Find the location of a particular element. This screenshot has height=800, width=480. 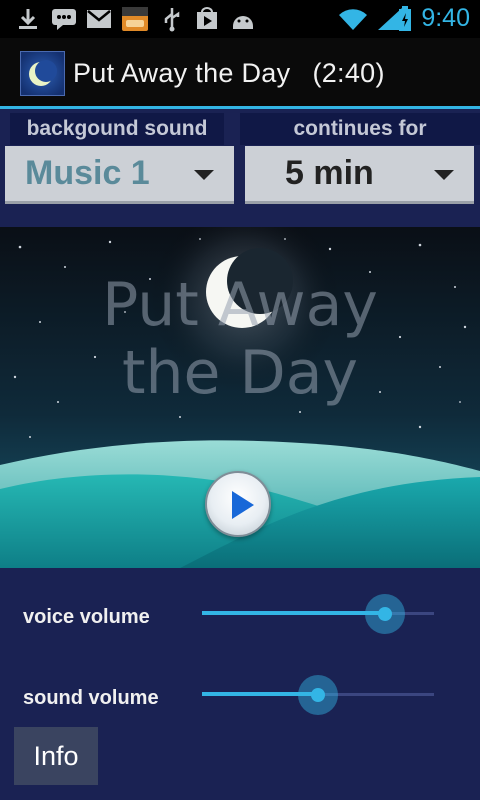

action-bar: Put Away the Day (2:40) is located at coordinates (240, 72).